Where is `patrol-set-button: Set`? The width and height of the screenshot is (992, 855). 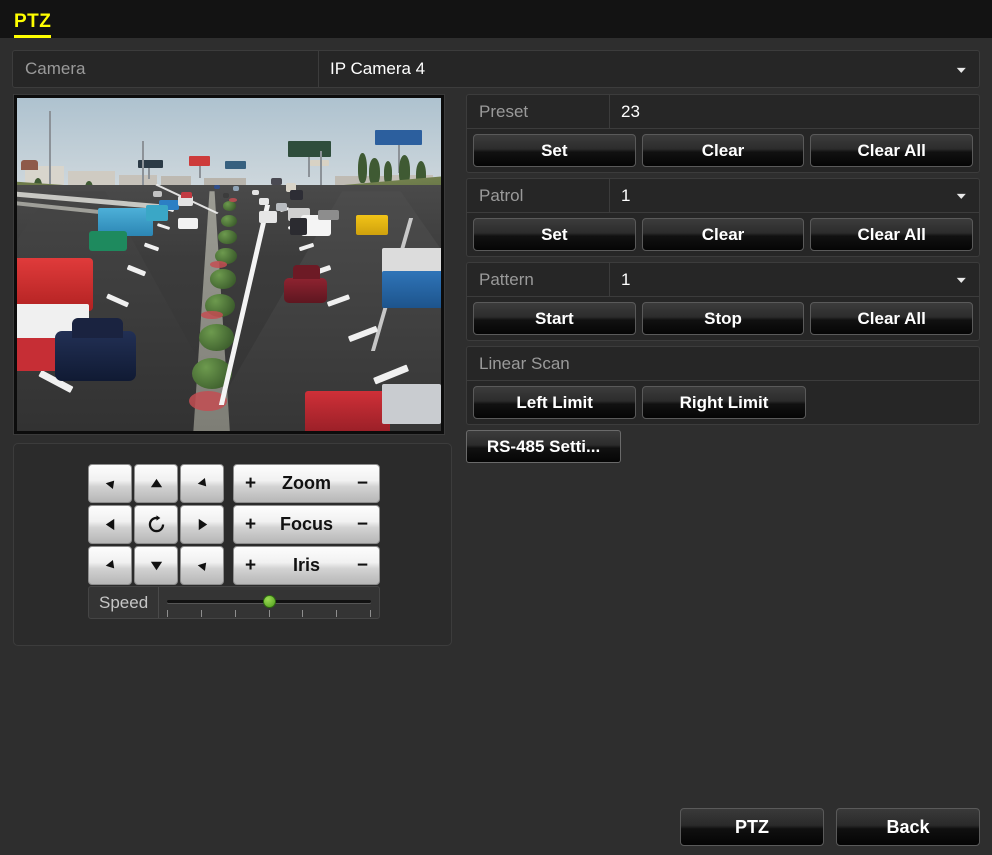
patrol-set-button: Set is located at coordinates (554, 234).